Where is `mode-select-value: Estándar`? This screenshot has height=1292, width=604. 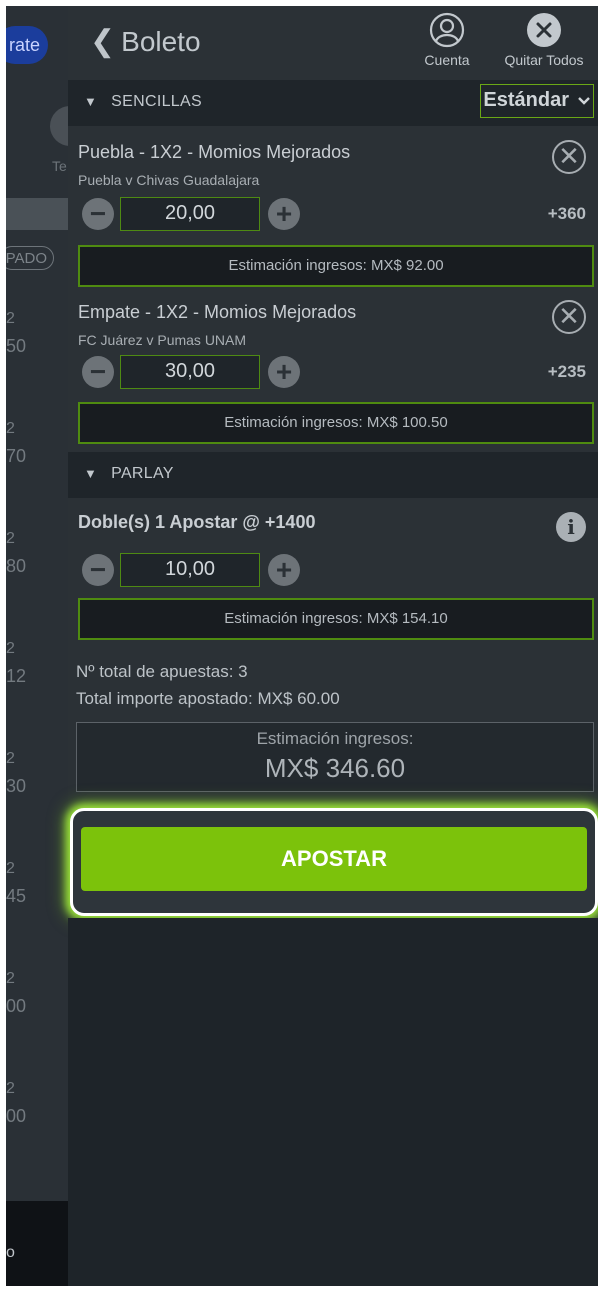
mode-select-value: Estándar is located at coordinates (526, 100).